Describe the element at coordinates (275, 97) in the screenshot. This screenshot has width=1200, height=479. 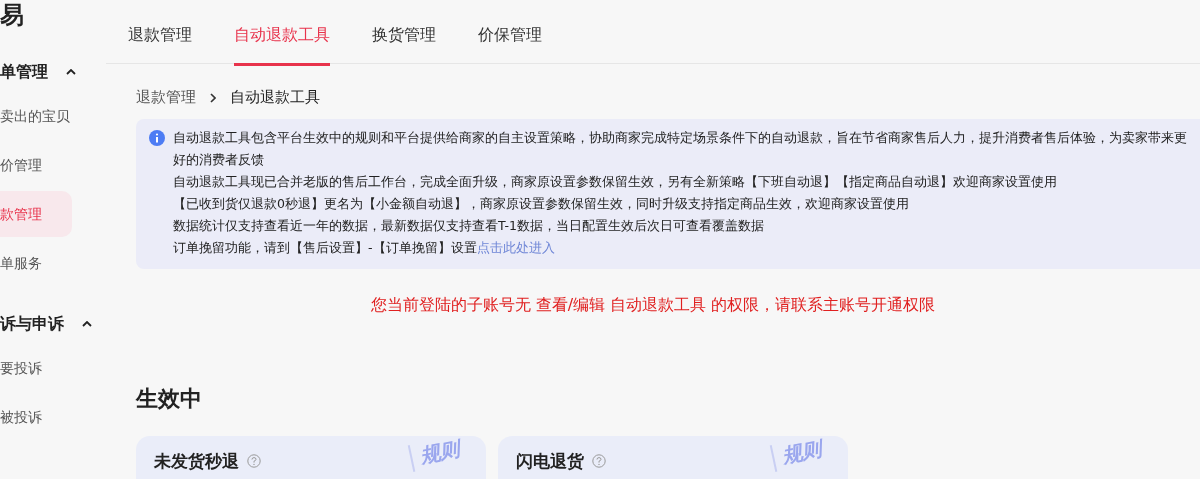
I see `breadcrumb-item: 自动退款工具` at that location.